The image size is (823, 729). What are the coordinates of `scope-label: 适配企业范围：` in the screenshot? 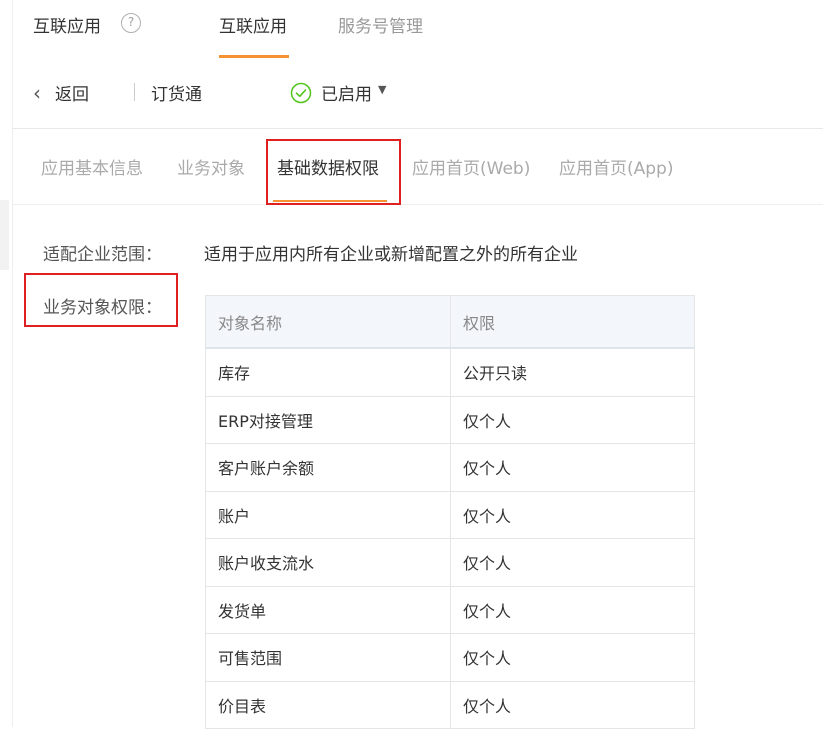 It's located at (102, 255).